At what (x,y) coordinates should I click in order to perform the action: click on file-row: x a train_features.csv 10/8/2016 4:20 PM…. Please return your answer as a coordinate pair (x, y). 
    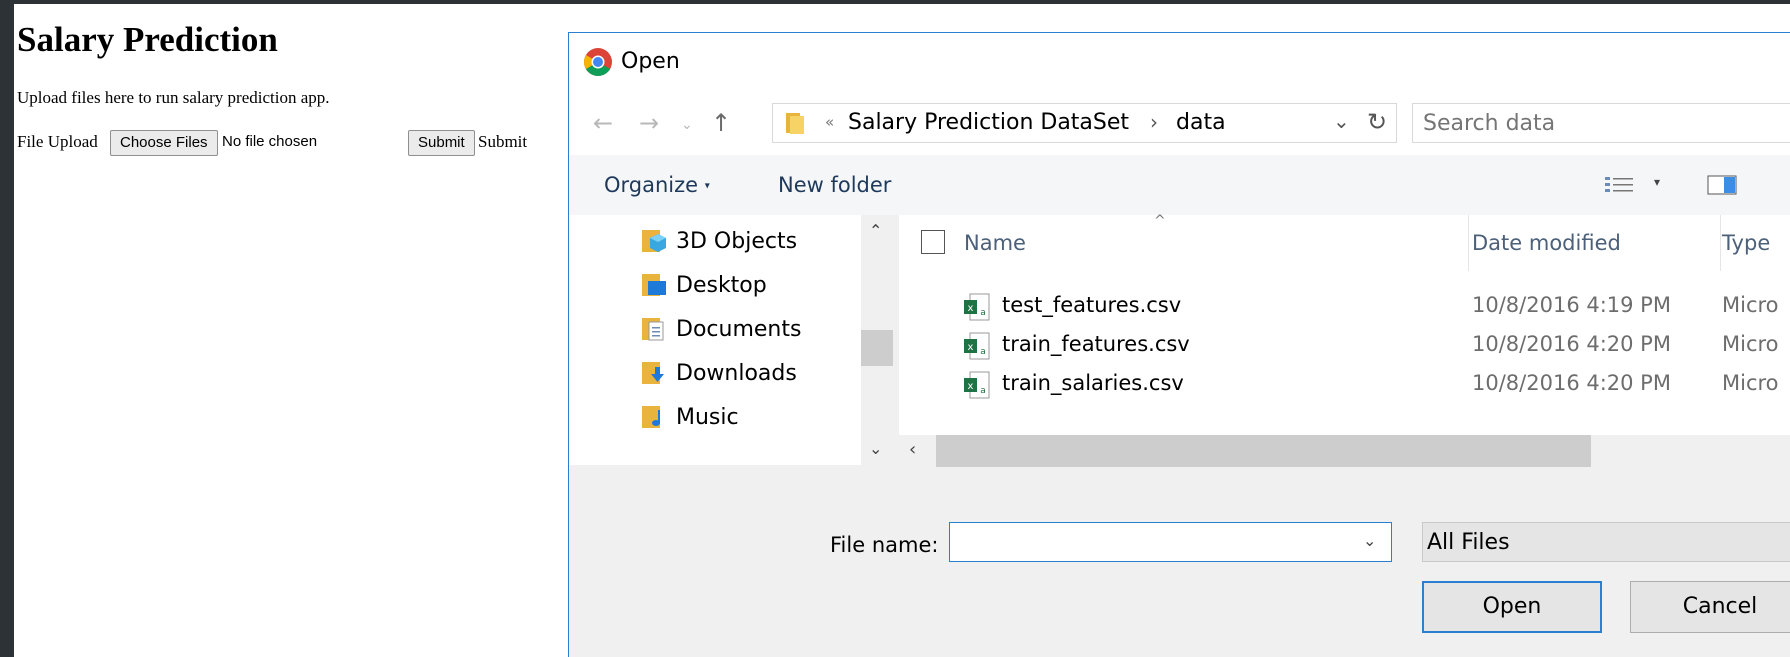
    Looking at the image, I should click on (1344, 346).